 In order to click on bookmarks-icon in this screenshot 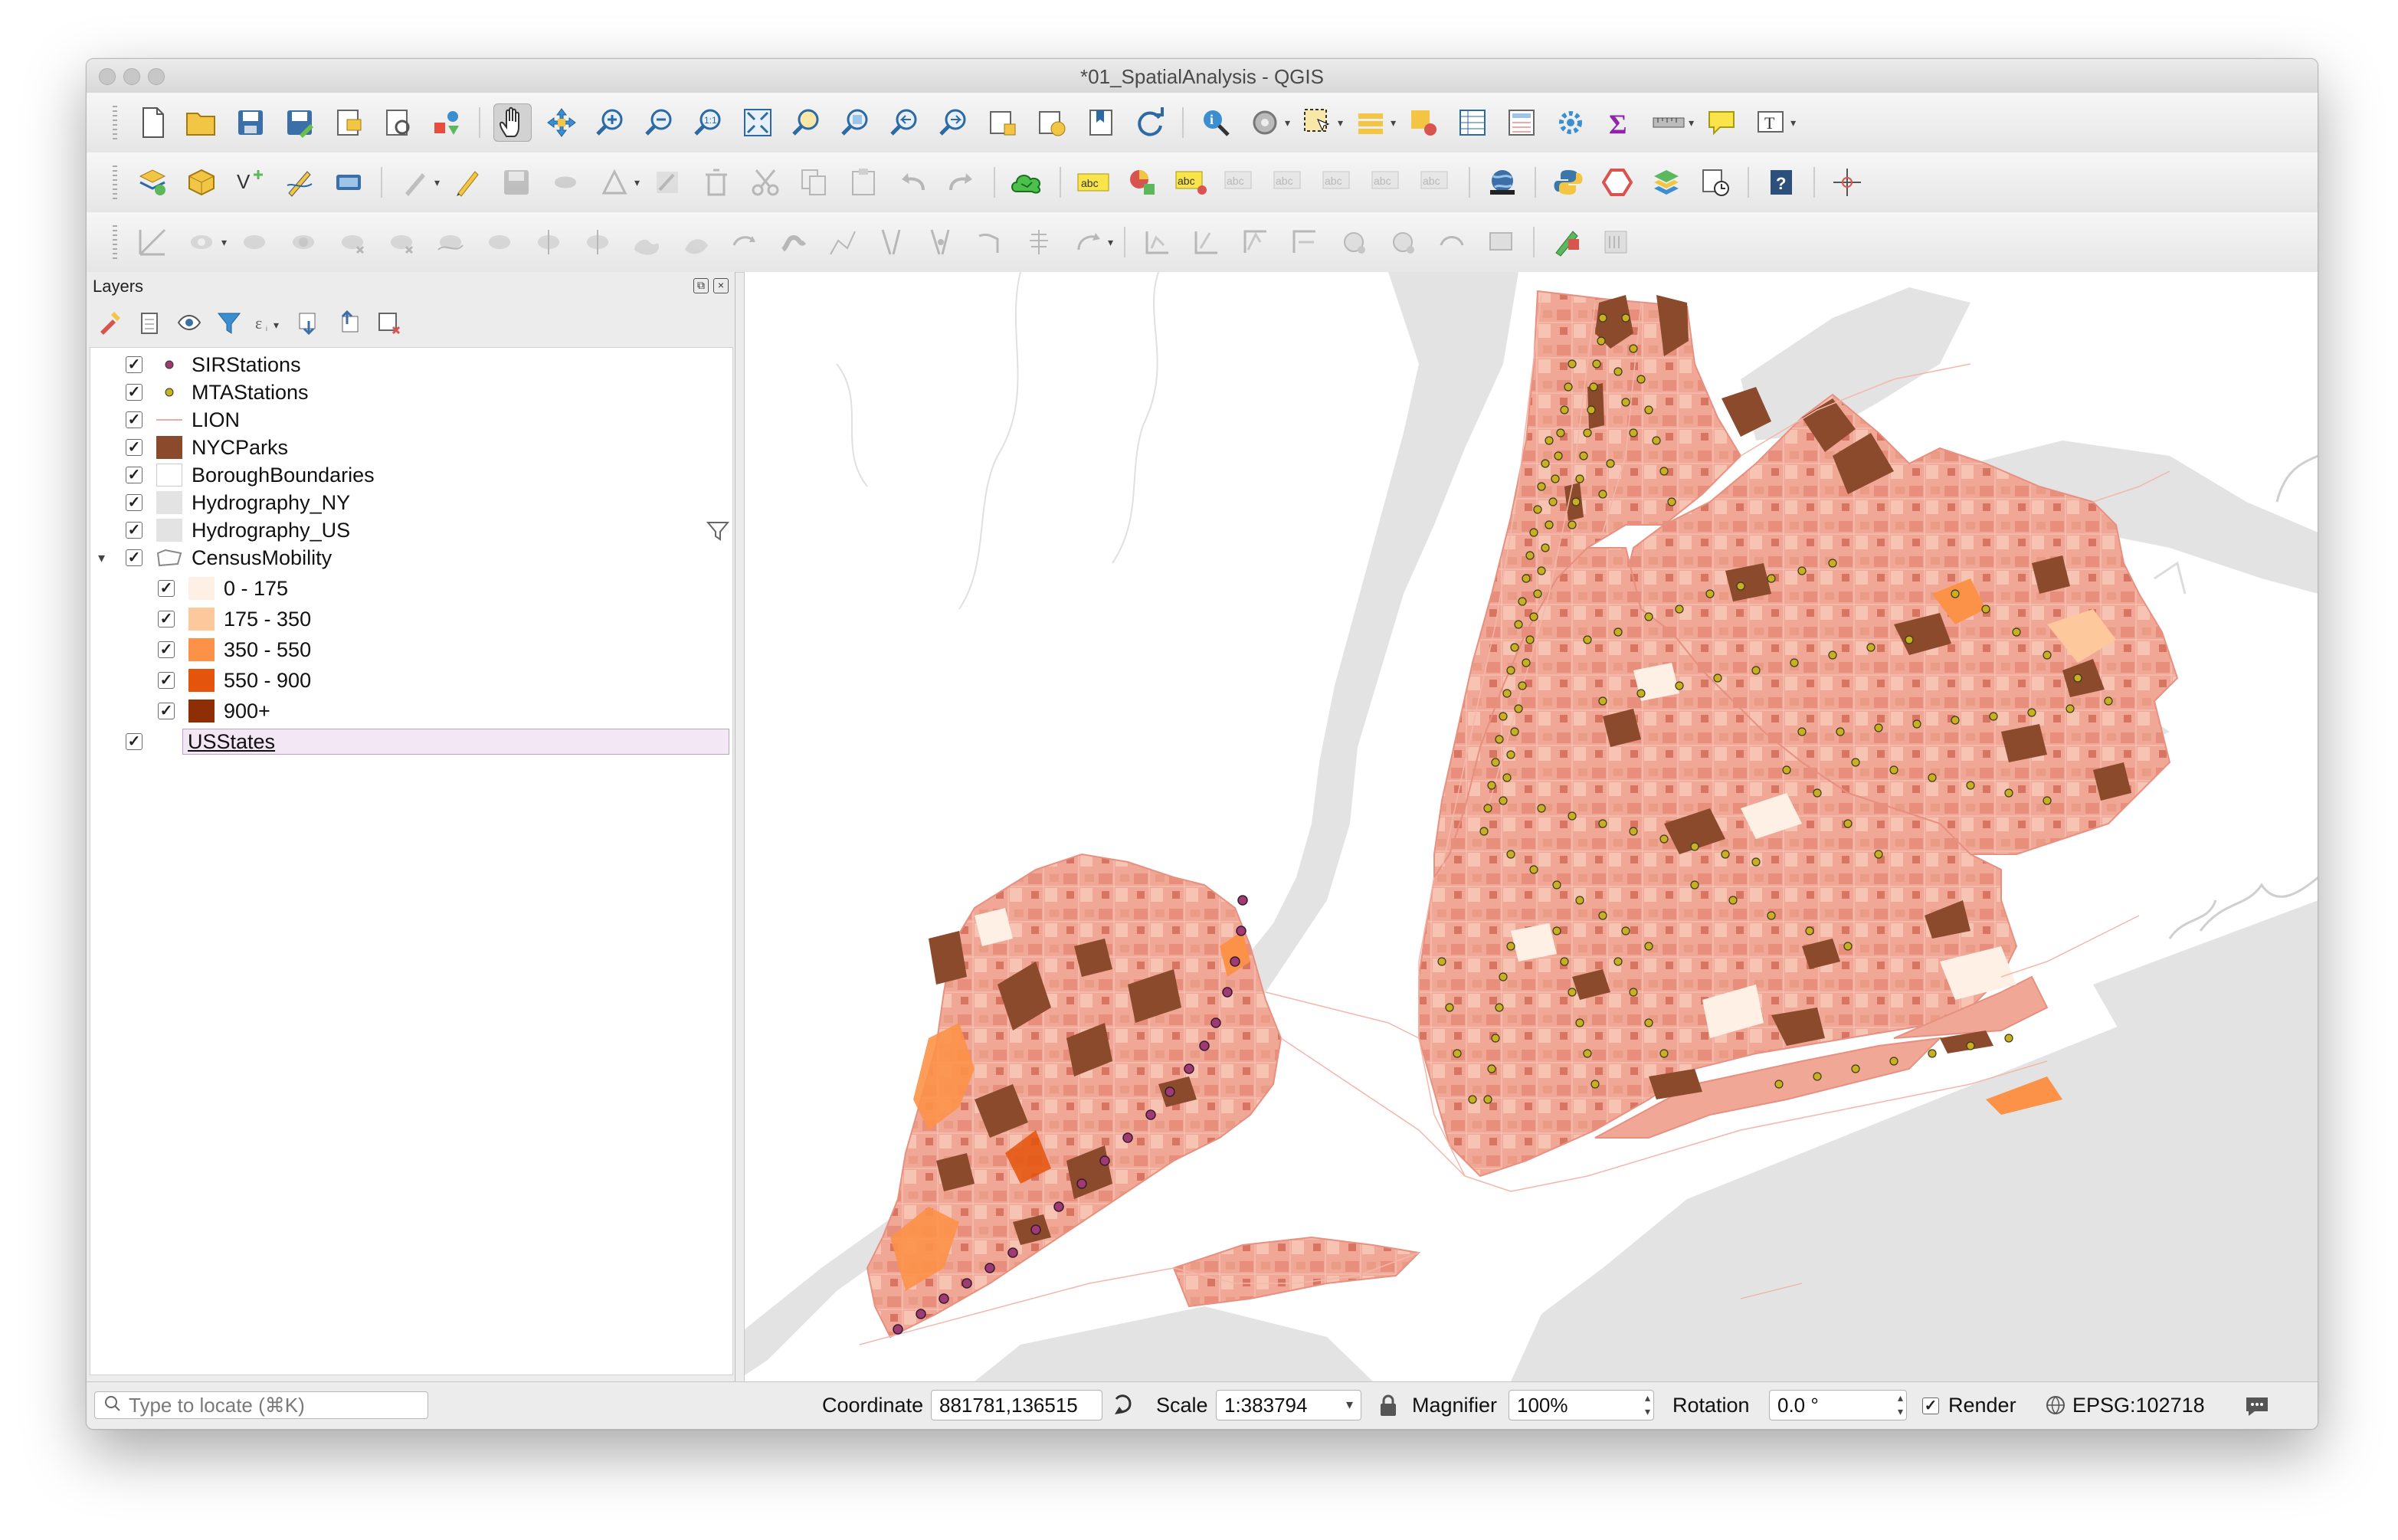, I will do `click(1101, 122)`.